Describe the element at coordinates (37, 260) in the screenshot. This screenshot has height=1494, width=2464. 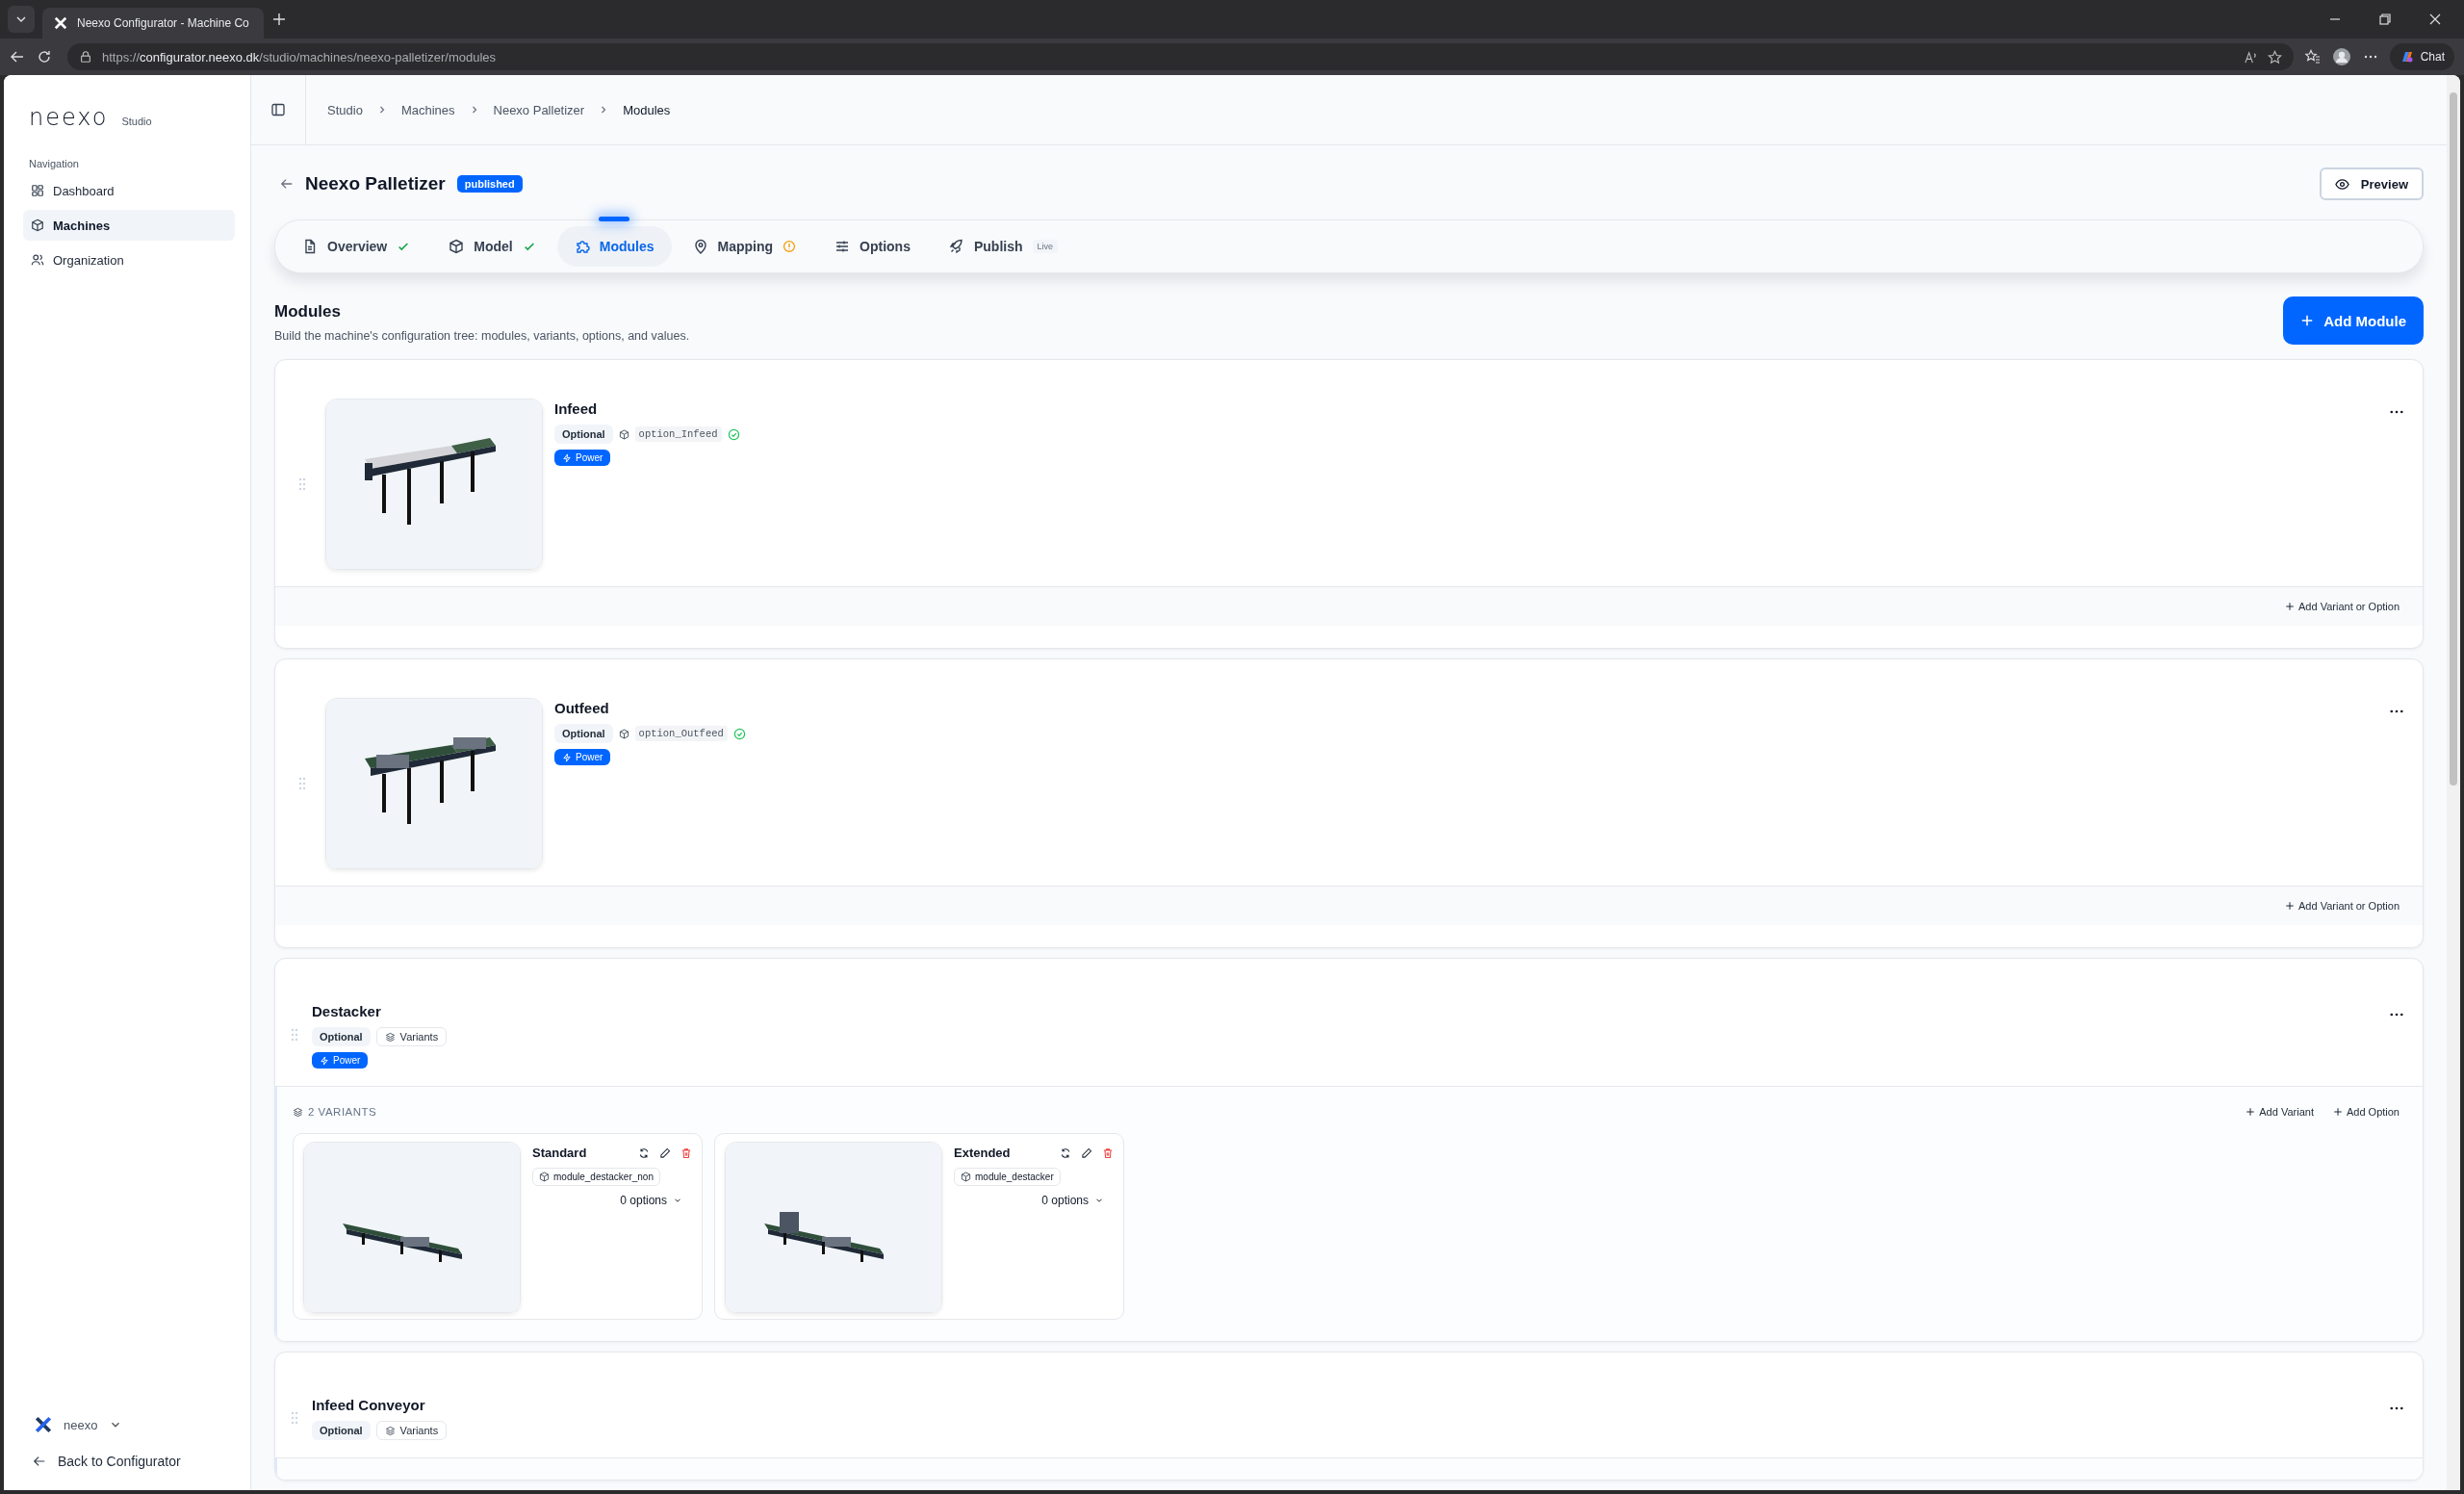
I see `users-icon` at that location.